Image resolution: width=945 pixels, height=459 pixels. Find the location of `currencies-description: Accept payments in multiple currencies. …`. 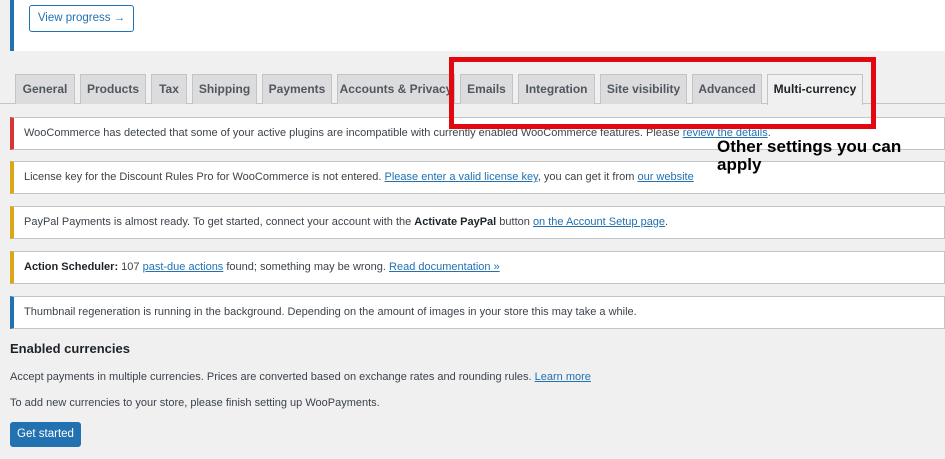

currencies-description: Accept payments in multiple currencies. … is located at coordinates (300, 377).